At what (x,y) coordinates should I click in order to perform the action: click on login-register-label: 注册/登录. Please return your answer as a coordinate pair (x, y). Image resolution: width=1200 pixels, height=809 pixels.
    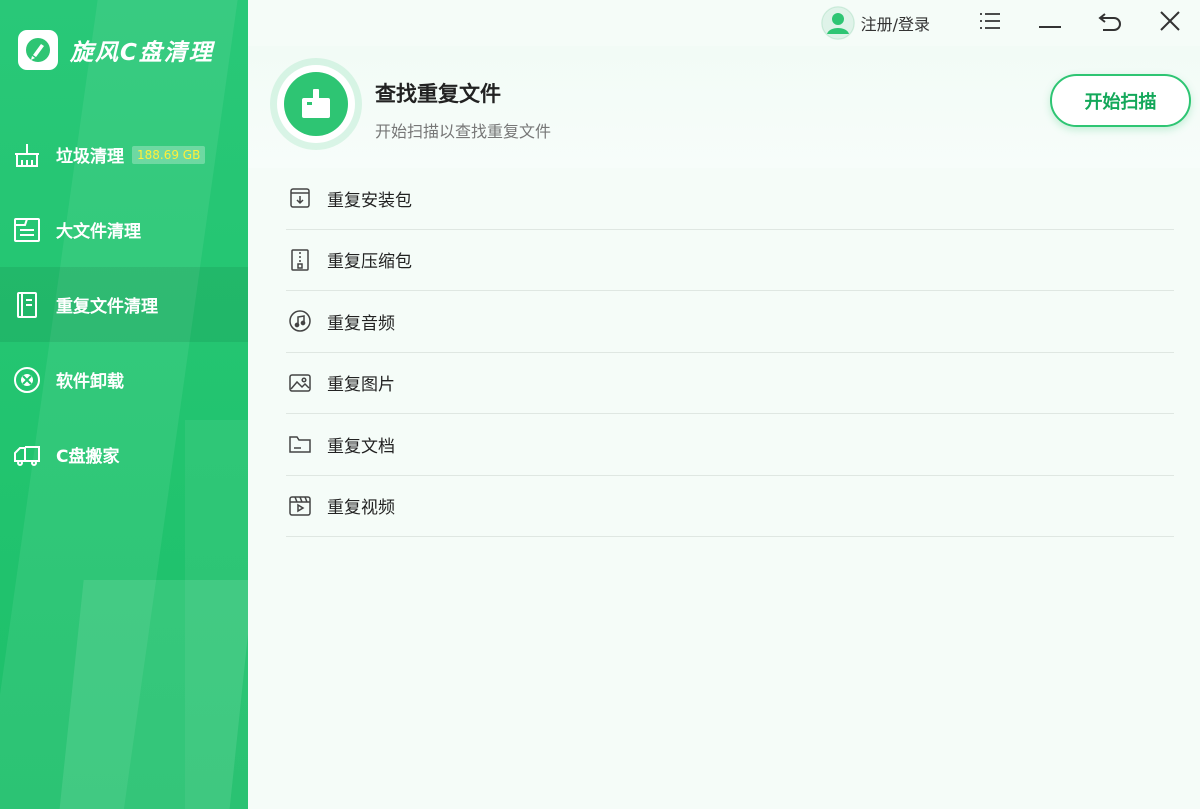
    Looking at the image, I should click on (895, 24).